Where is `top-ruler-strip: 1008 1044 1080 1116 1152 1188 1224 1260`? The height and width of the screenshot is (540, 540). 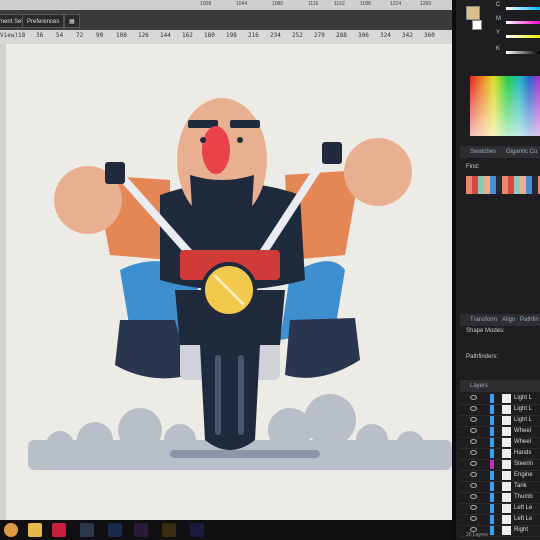 top-ruler-strip: 1008 1044 1080 1116 1152 1188 1224 1260 is located at coordinates (226, 5).